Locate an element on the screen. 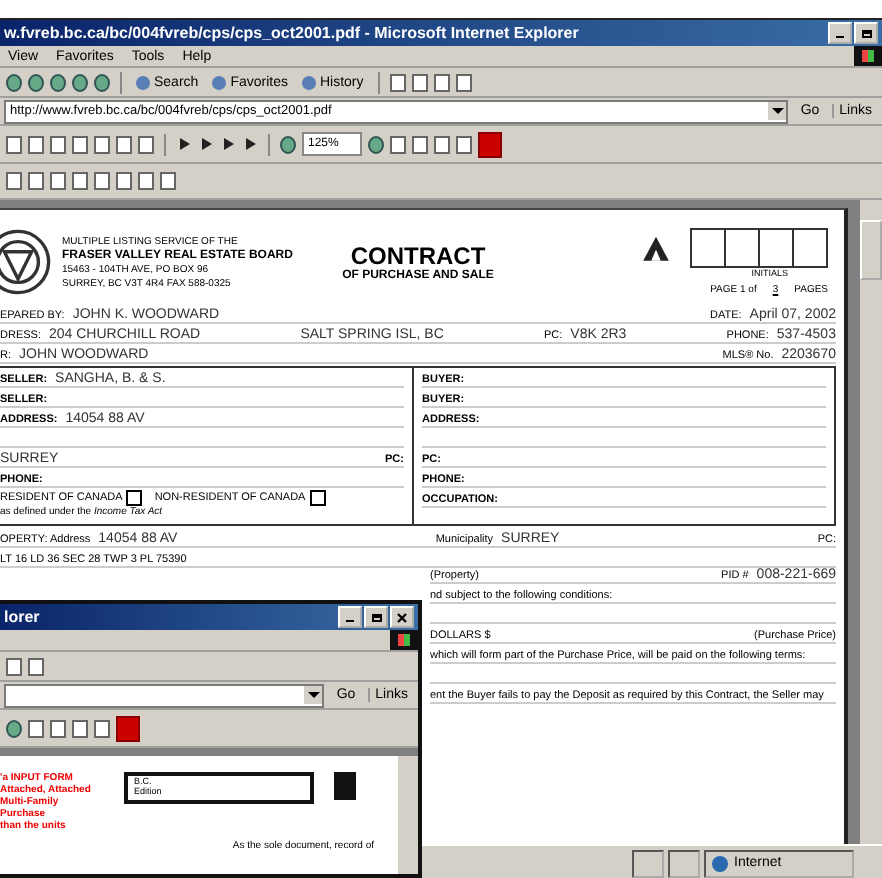  window-title: w.fvreb.bc.ca/bc/004fvreb/cps/cps_oct2001.pdf - Microsoft Internet Explorer is located at coordinates (291, 33).